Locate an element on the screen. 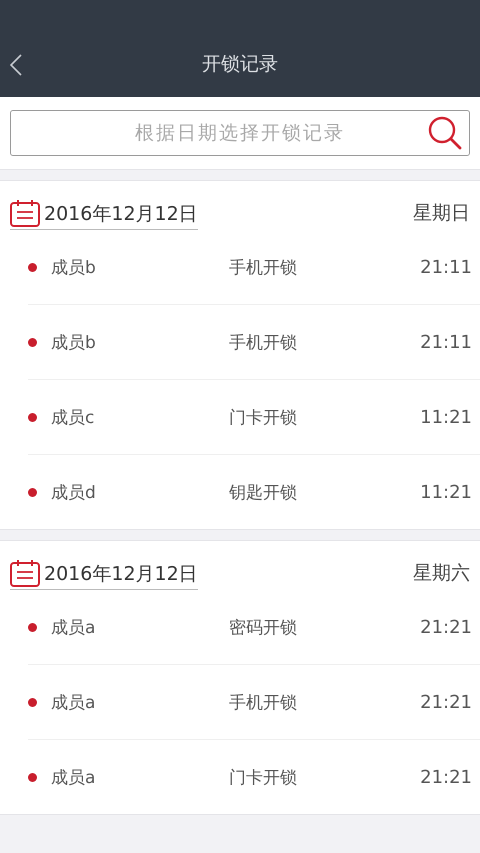  search-icon is located at coordinates (445, 133).